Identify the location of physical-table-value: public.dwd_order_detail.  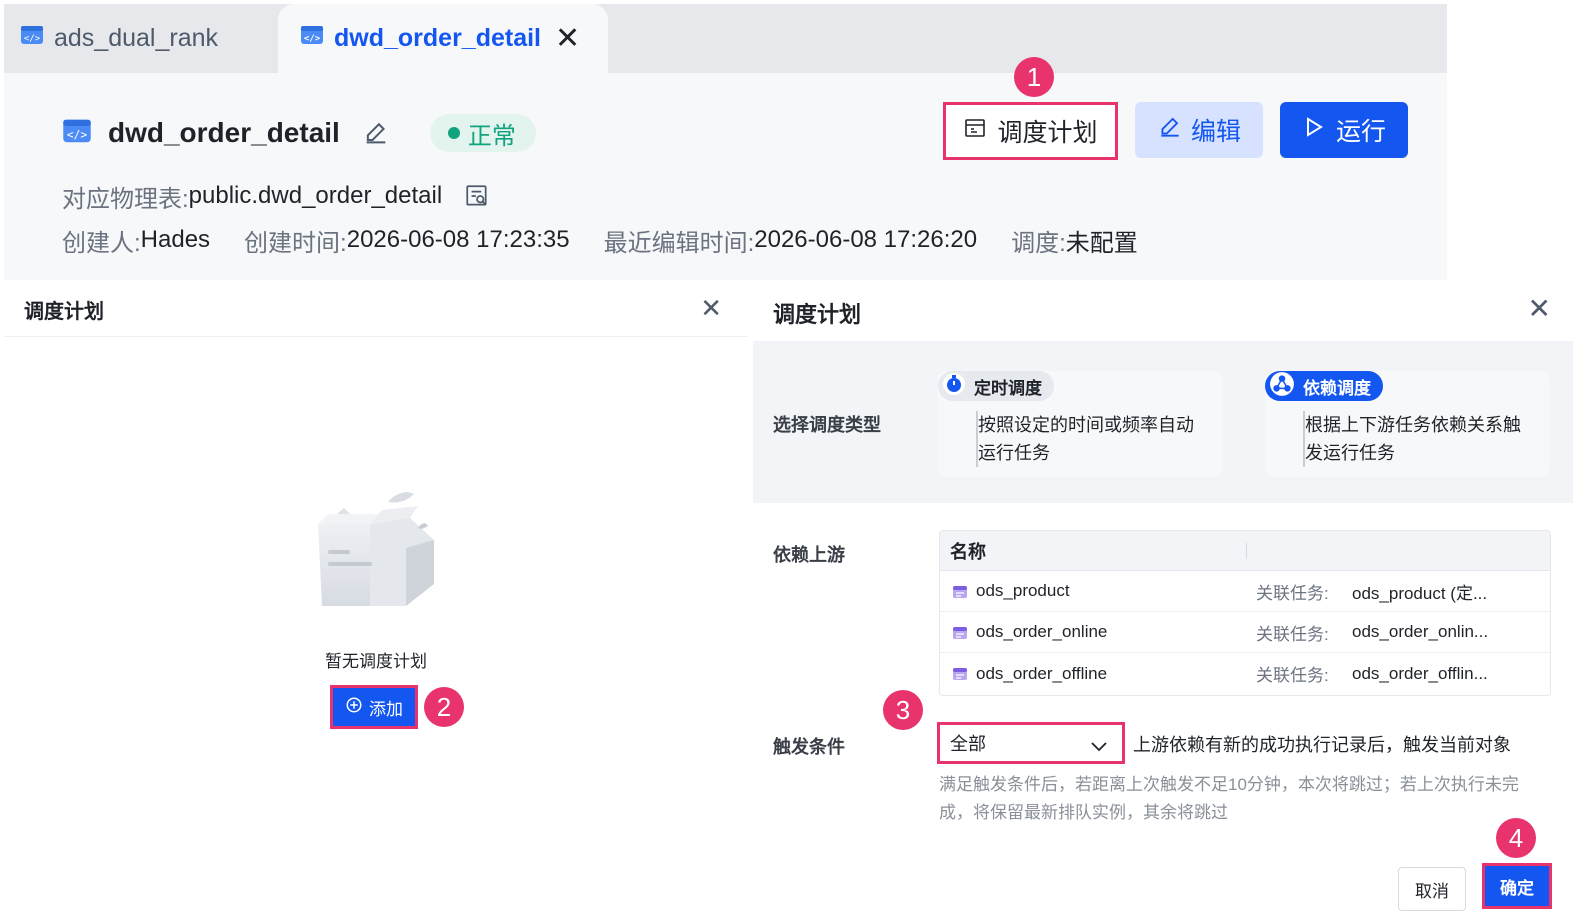
(315, 195).